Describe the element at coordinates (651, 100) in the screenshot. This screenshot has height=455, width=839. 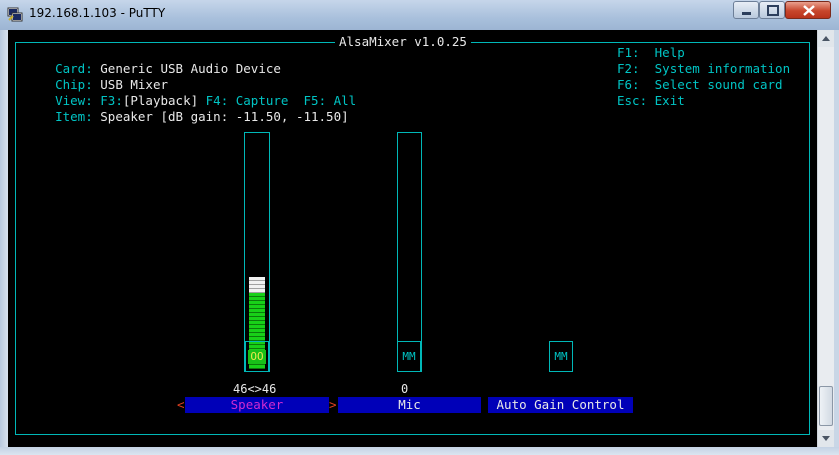
I see `help-line: Esc: Exit` at that location.